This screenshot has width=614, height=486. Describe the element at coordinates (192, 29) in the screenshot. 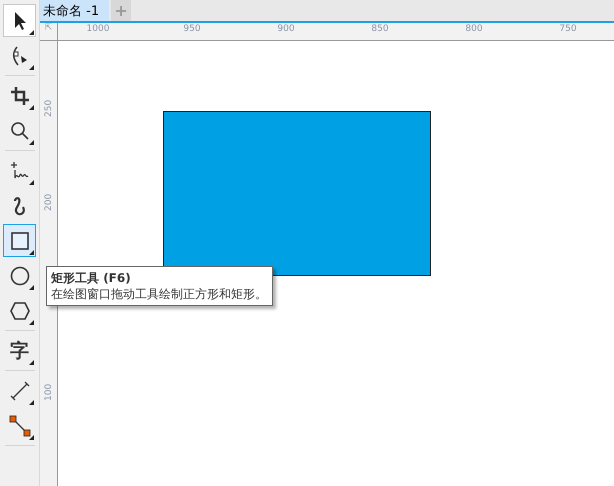

I see `ruler-label: 950` at that location.